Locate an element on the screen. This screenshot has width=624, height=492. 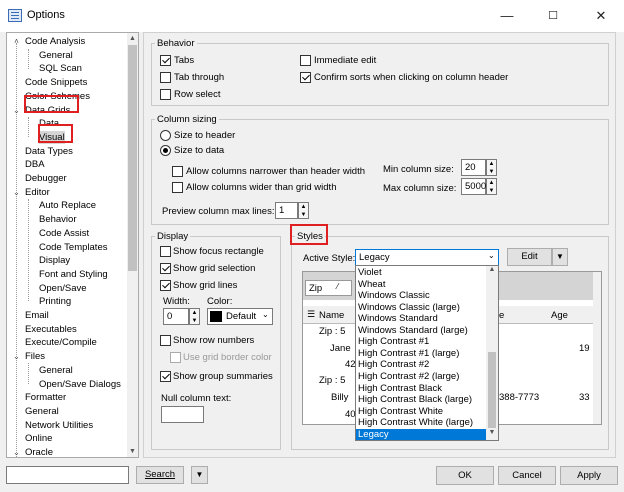
tree-scroll-thumb is located at coordinates (132, 158).